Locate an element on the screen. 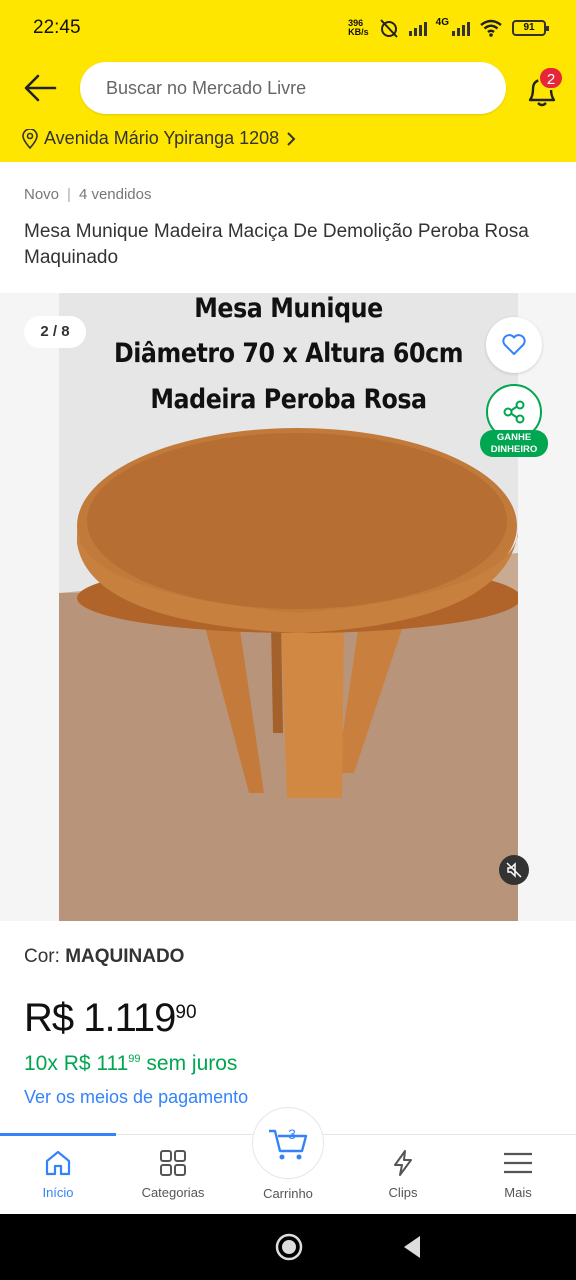 The width and height of the screenshot is (576, 1280). color-value: MAQUINADO is located at coordinates (125, 956).